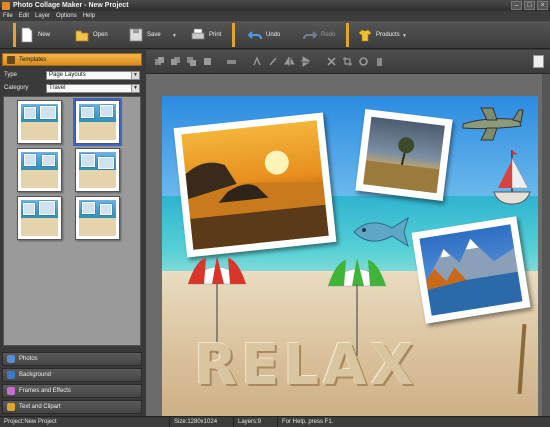  What do you see at coordinates (275, 5) in the screenshot?
I see `title-bar: Photo Collage Maker - New Project – □ ×` at bounding box center [275, 5].